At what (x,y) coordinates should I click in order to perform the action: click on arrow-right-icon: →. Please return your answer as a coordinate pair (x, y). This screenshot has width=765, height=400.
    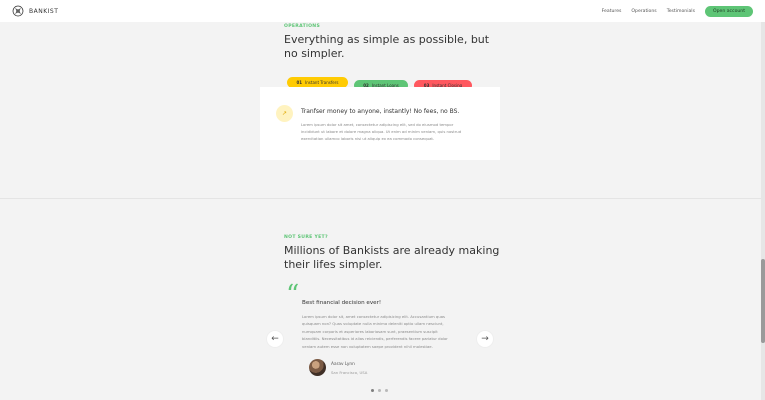
    Looking at the image, I should click on (485, 339).